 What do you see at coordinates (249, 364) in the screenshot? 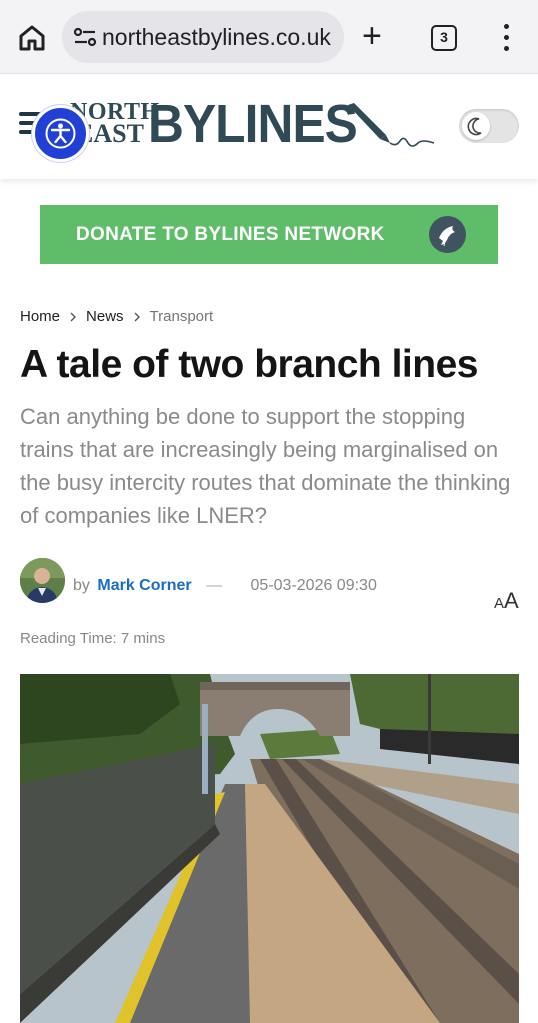
I see `article-title: A tale of two branch lines` at bounding box center [249, 364].